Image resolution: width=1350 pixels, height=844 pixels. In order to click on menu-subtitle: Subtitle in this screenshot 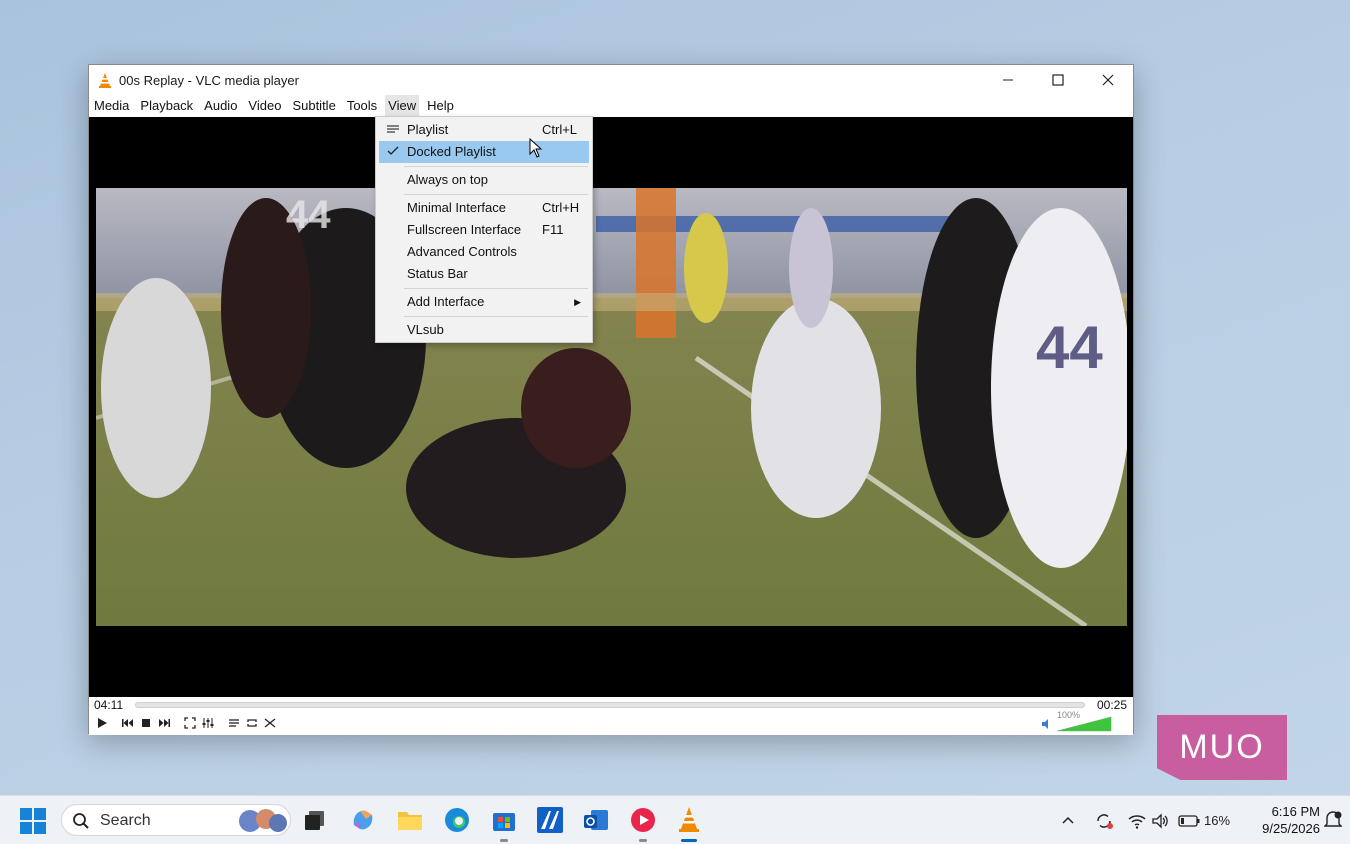, I will do `click(313, 106)`.